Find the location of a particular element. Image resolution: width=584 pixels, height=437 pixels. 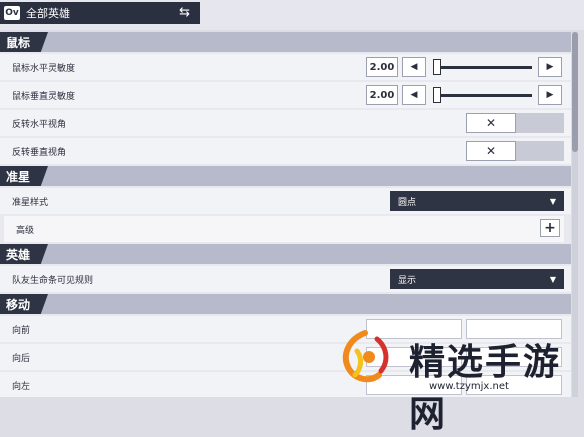

expand-button: + is located at coordinates (550, 228).